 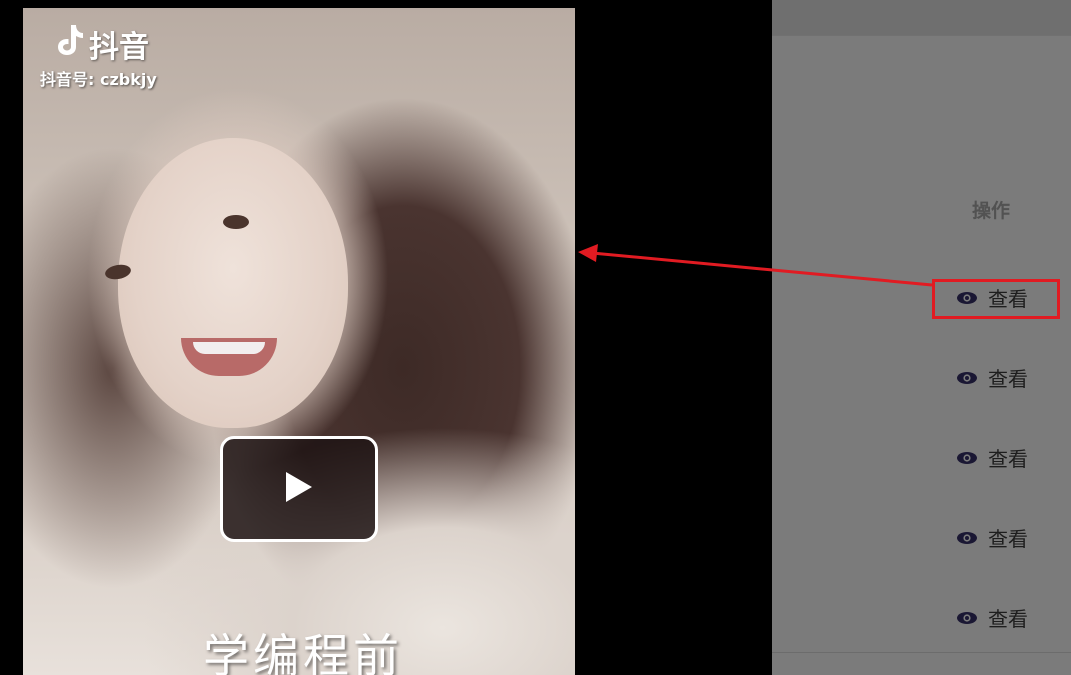 I want to click on view-button-row-2: 查看, so click(x=992, y=377).